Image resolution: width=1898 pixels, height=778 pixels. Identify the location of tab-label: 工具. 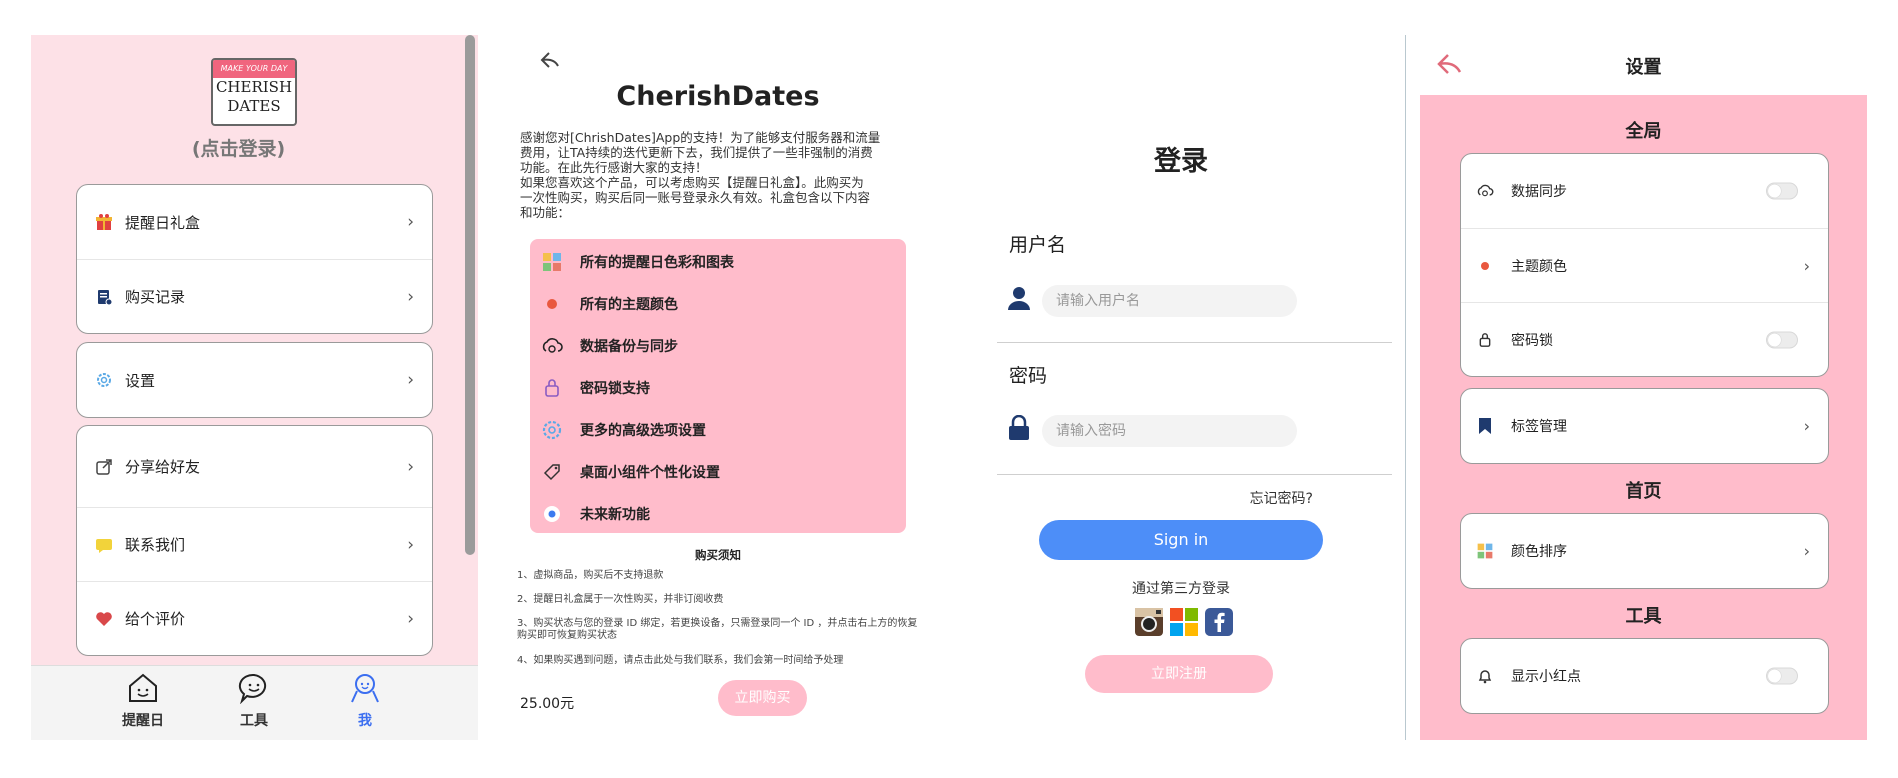
(254, 721).